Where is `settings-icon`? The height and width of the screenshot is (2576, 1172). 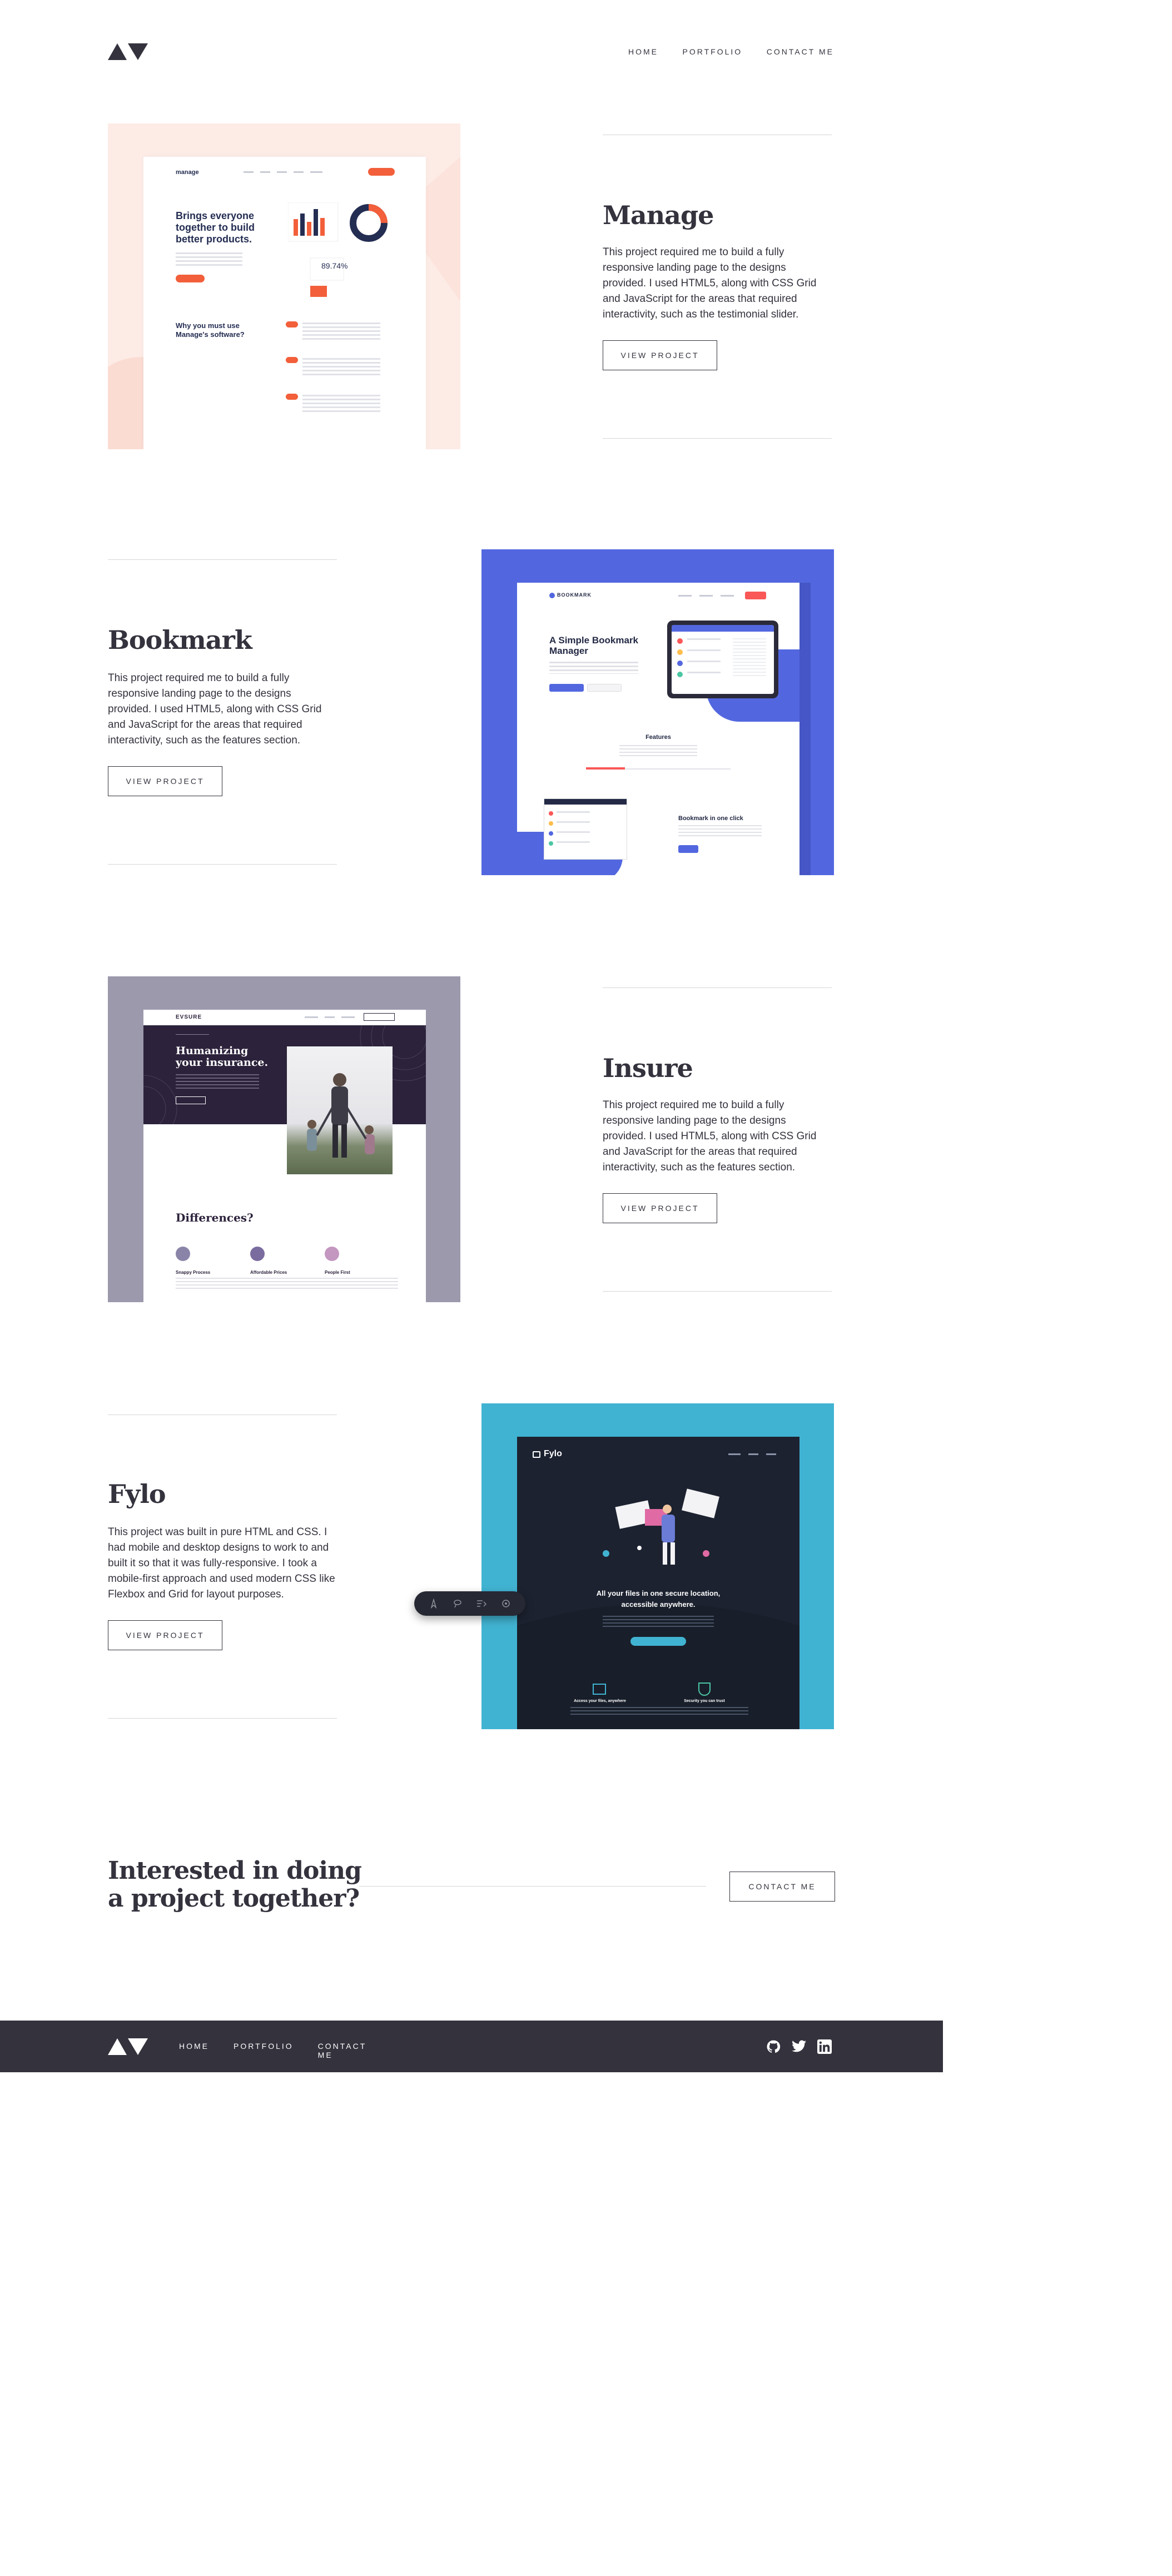
settings-icon is located at coordinates (506, 1604).